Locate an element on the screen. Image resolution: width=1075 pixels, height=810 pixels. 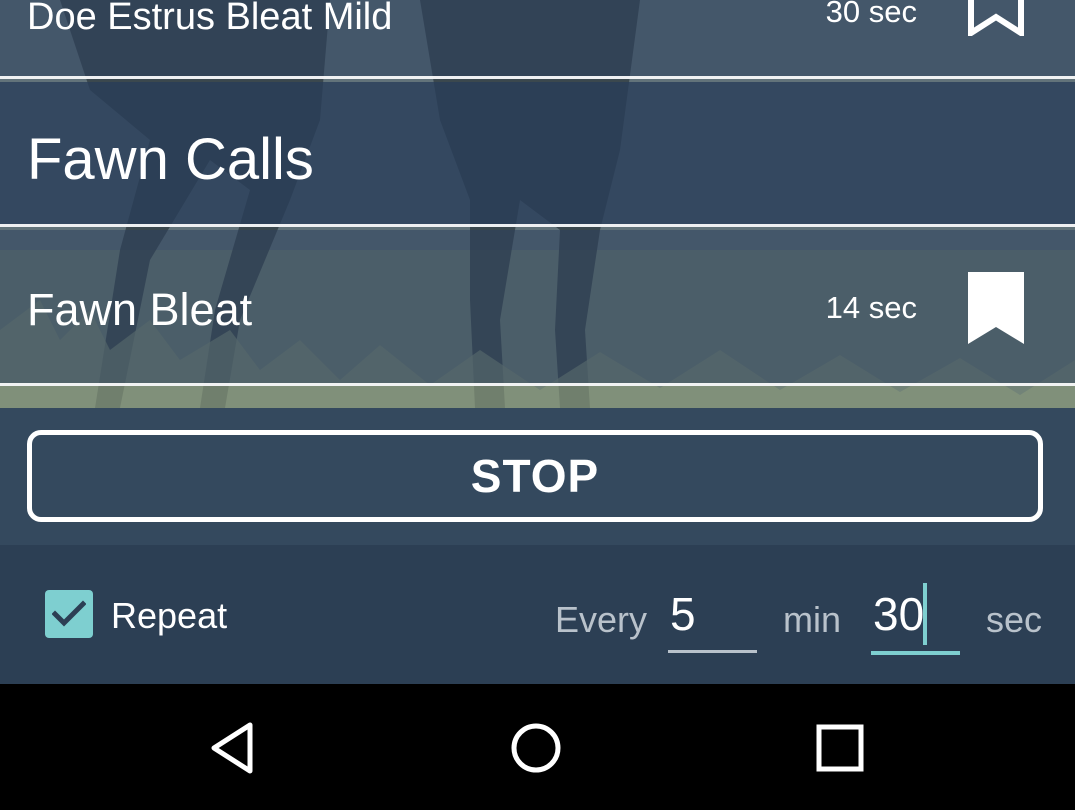
category-title: Fawn Calls is located at coordinates (170, 159).